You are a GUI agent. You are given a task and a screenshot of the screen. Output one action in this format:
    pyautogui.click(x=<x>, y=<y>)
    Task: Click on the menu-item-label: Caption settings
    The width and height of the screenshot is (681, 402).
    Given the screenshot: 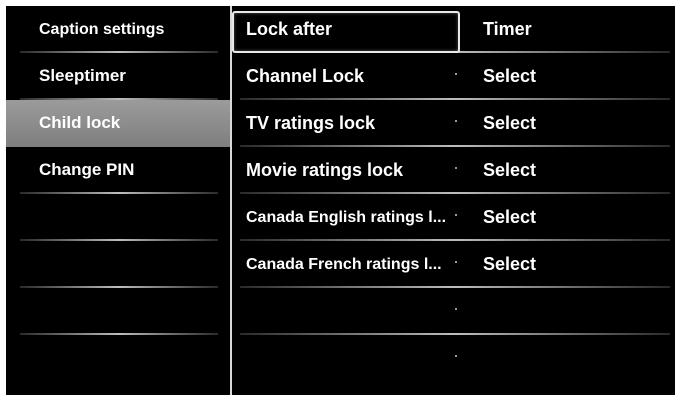 What is the action you would take?
    pyautogui.click(x=102, y=29)
    